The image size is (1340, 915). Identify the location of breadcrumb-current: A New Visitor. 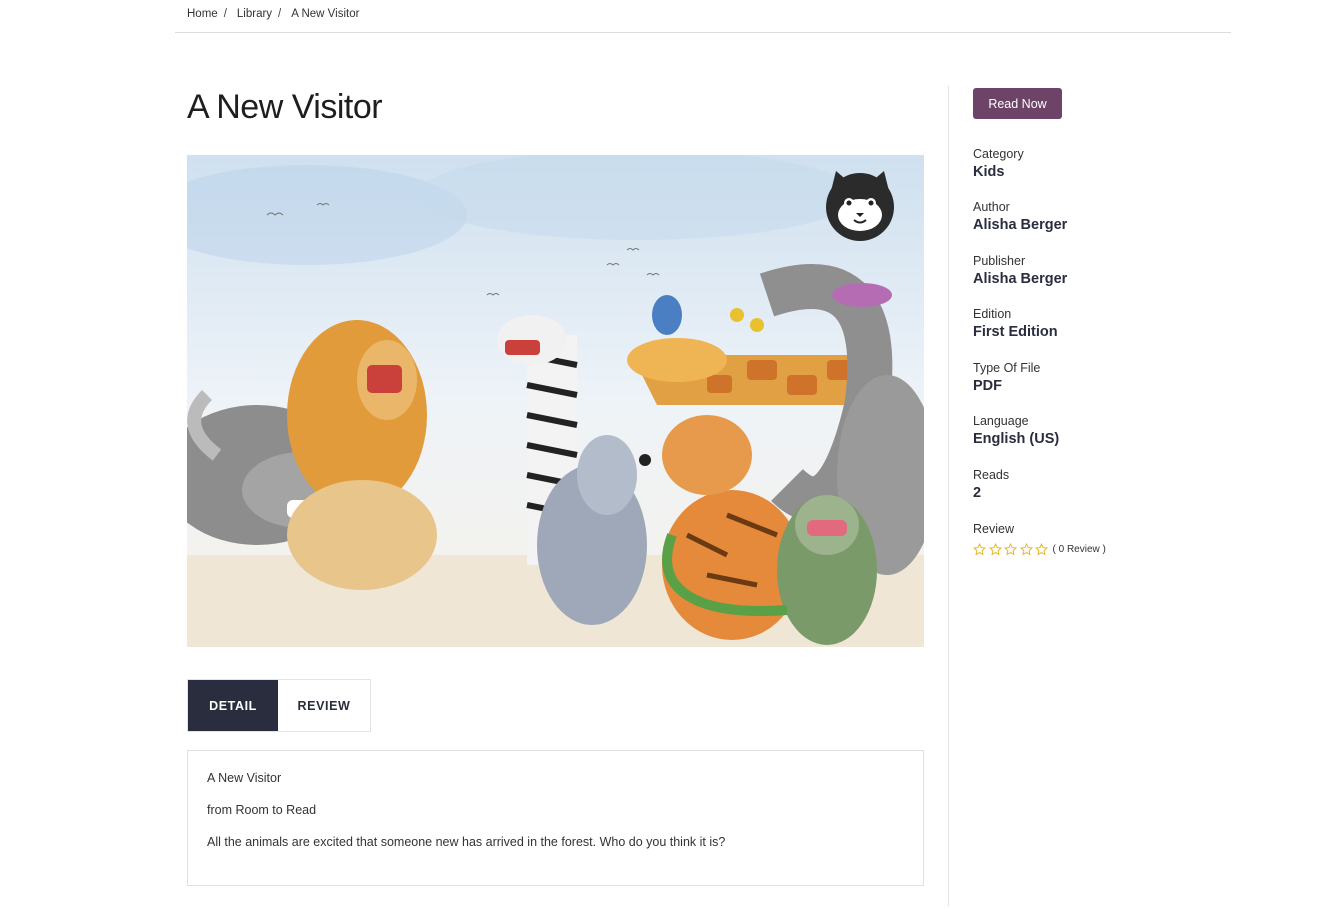
(325, 14).